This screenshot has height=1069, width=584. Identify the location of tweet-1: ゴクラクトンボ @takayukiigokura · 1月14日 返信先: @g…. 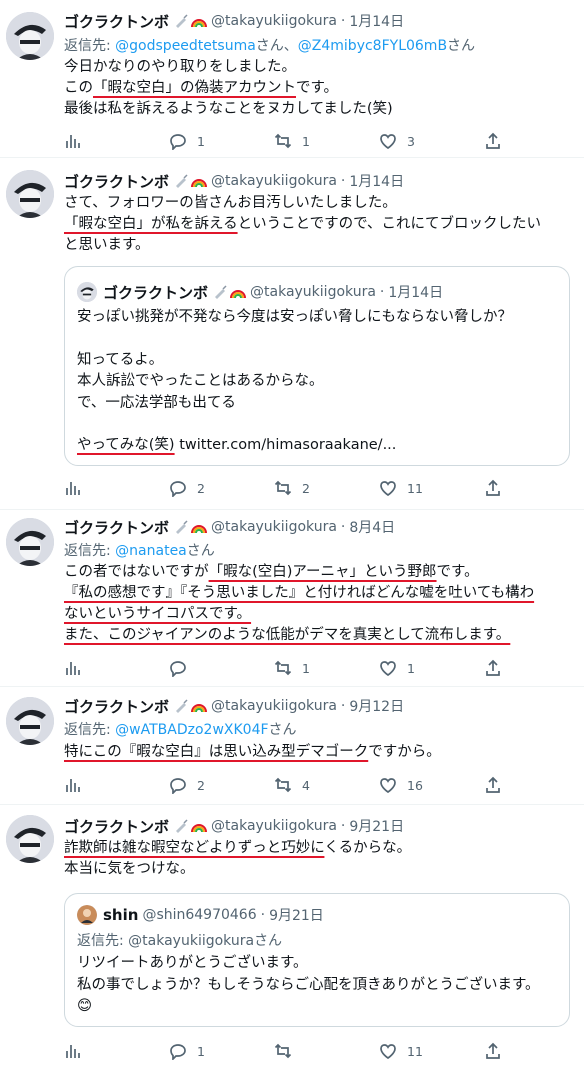
(292, 79).